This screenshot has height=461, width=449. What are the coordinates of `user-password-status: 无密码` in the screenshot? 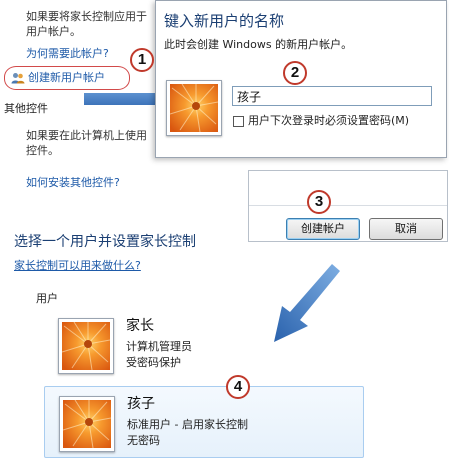 It's located at (143, 440).